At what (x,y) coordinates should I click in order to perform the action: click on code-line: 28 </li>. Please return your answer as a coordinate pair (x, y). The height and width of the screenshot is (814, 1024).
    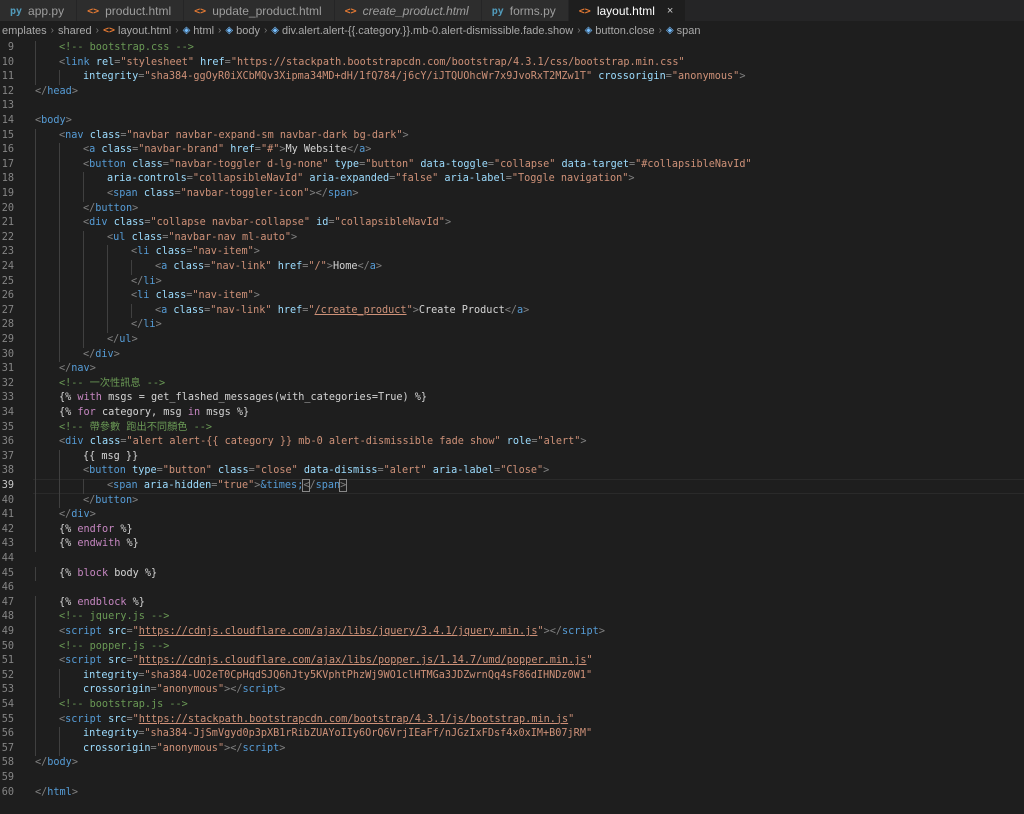
    Looking at the image, I should click on (512, 325).